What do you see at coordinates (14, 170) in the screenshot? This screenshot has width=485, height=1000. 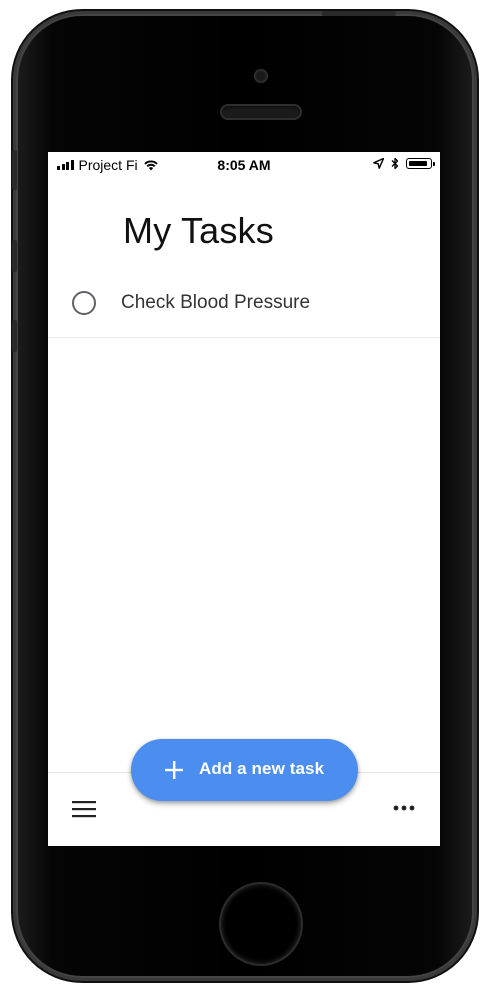 I see `mute-switch` at bounding box center [14, 170].